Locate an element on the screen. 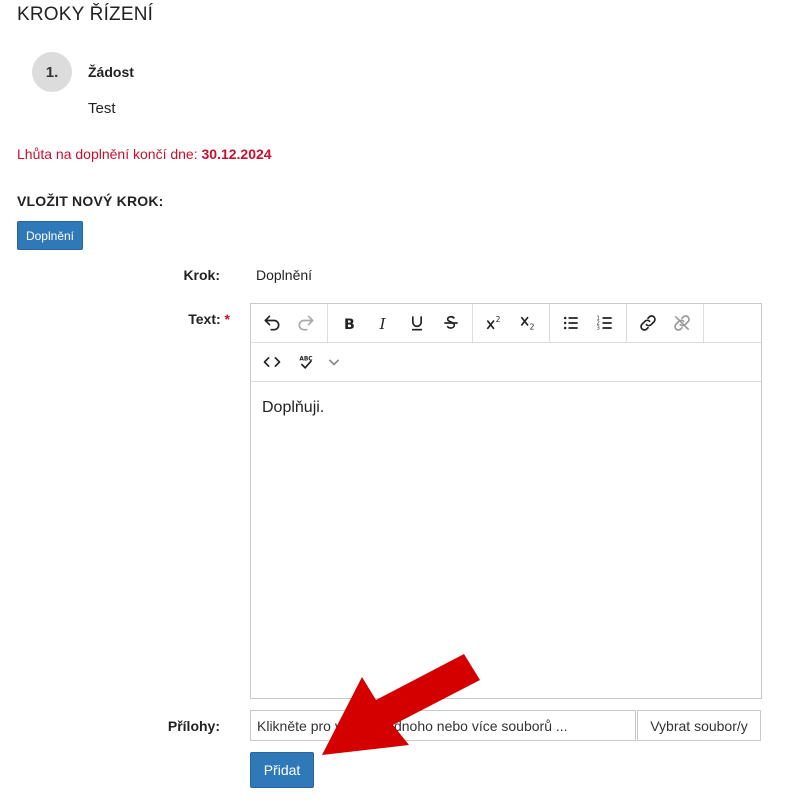 The width and height of the screenshot is (786, 809). source-code-icon is located at coordinates (272, 362).